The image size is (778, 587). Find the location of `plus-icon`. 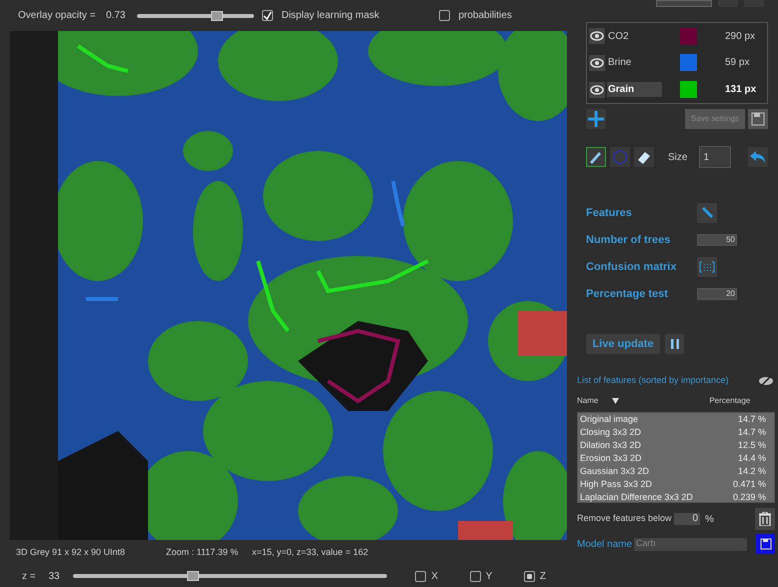

plus-icon is located at coordinates (596, 119).